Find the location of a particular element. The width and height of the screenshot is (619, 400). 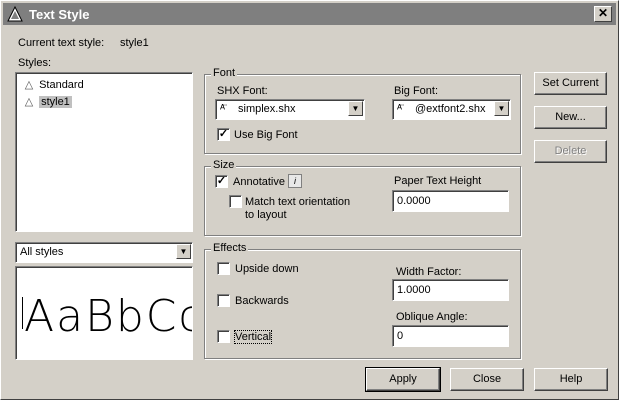

use-big-font-checkbox: ✓ is located at coordinates (223, 134).